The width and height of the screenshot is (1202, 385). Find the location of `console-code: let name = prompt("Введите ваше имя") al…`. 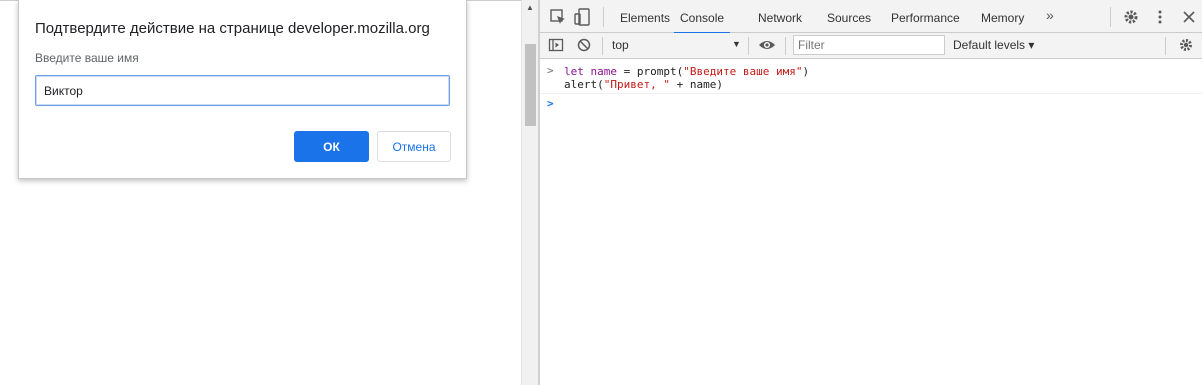

console-code: let name = prompt("Введите ваше имя") al… is located at coordinates (686, 78).